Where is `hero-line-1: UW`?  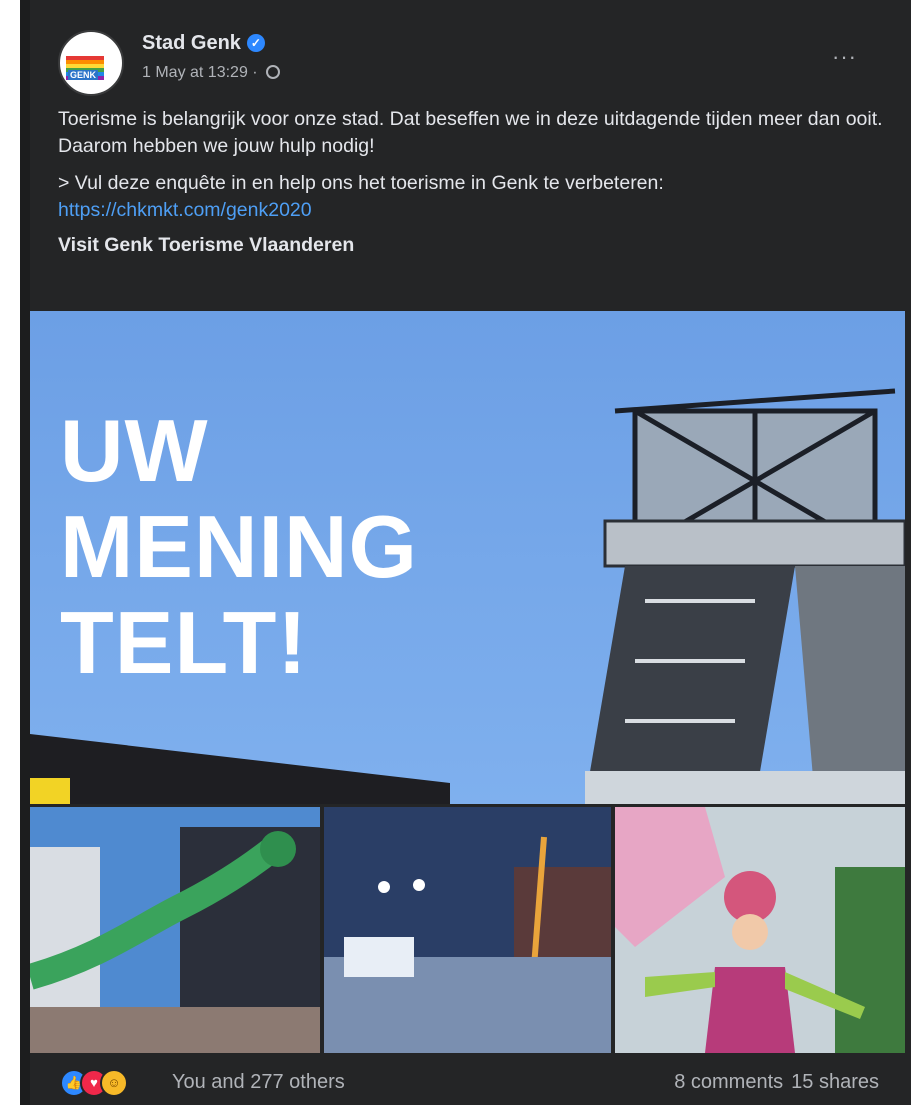
hero-line-1: UW is located at coordinates (134, 450).